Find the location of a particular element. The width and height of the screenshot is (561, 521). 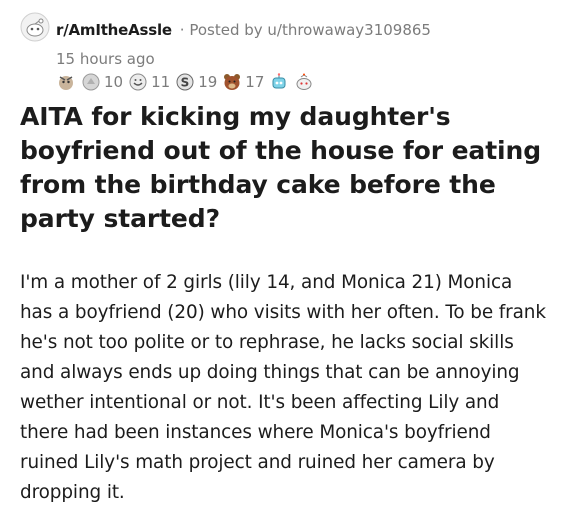

wholesome-award-icon is located at coordinates (138, 82).